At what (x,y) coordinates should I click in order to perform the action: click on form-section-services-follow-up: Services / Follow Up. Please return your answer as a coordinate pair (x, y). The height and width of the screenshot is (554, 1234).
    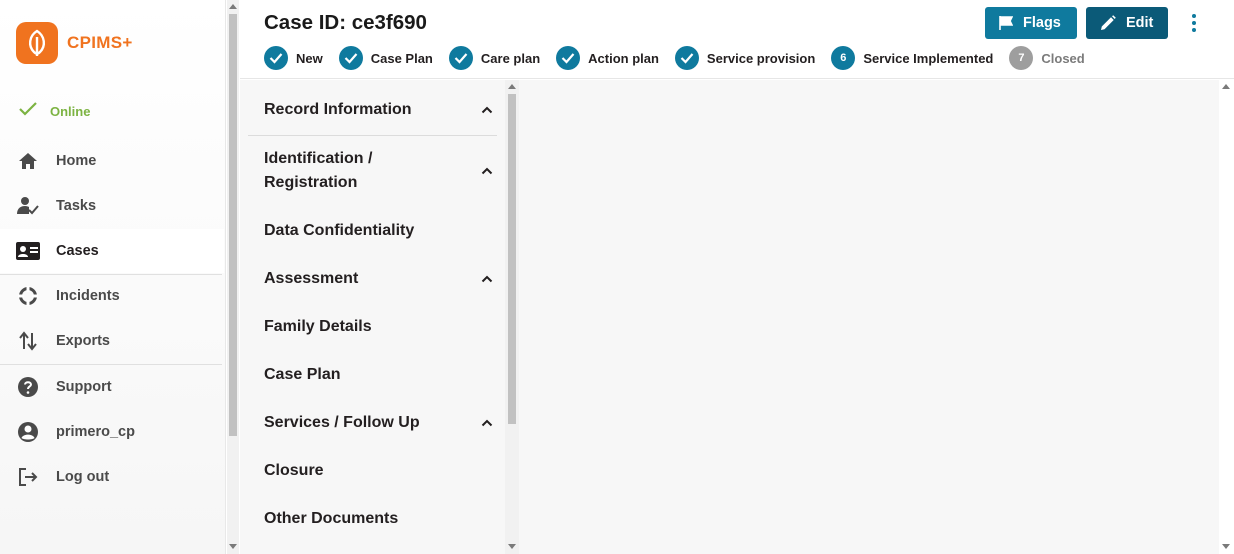
    Looking at the image, I should click on (380, 423).